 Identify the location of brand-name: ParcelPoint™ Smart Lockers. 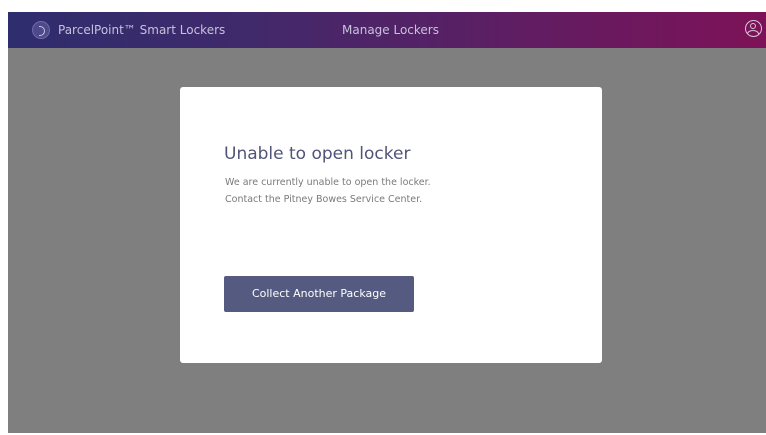
(142, 30).